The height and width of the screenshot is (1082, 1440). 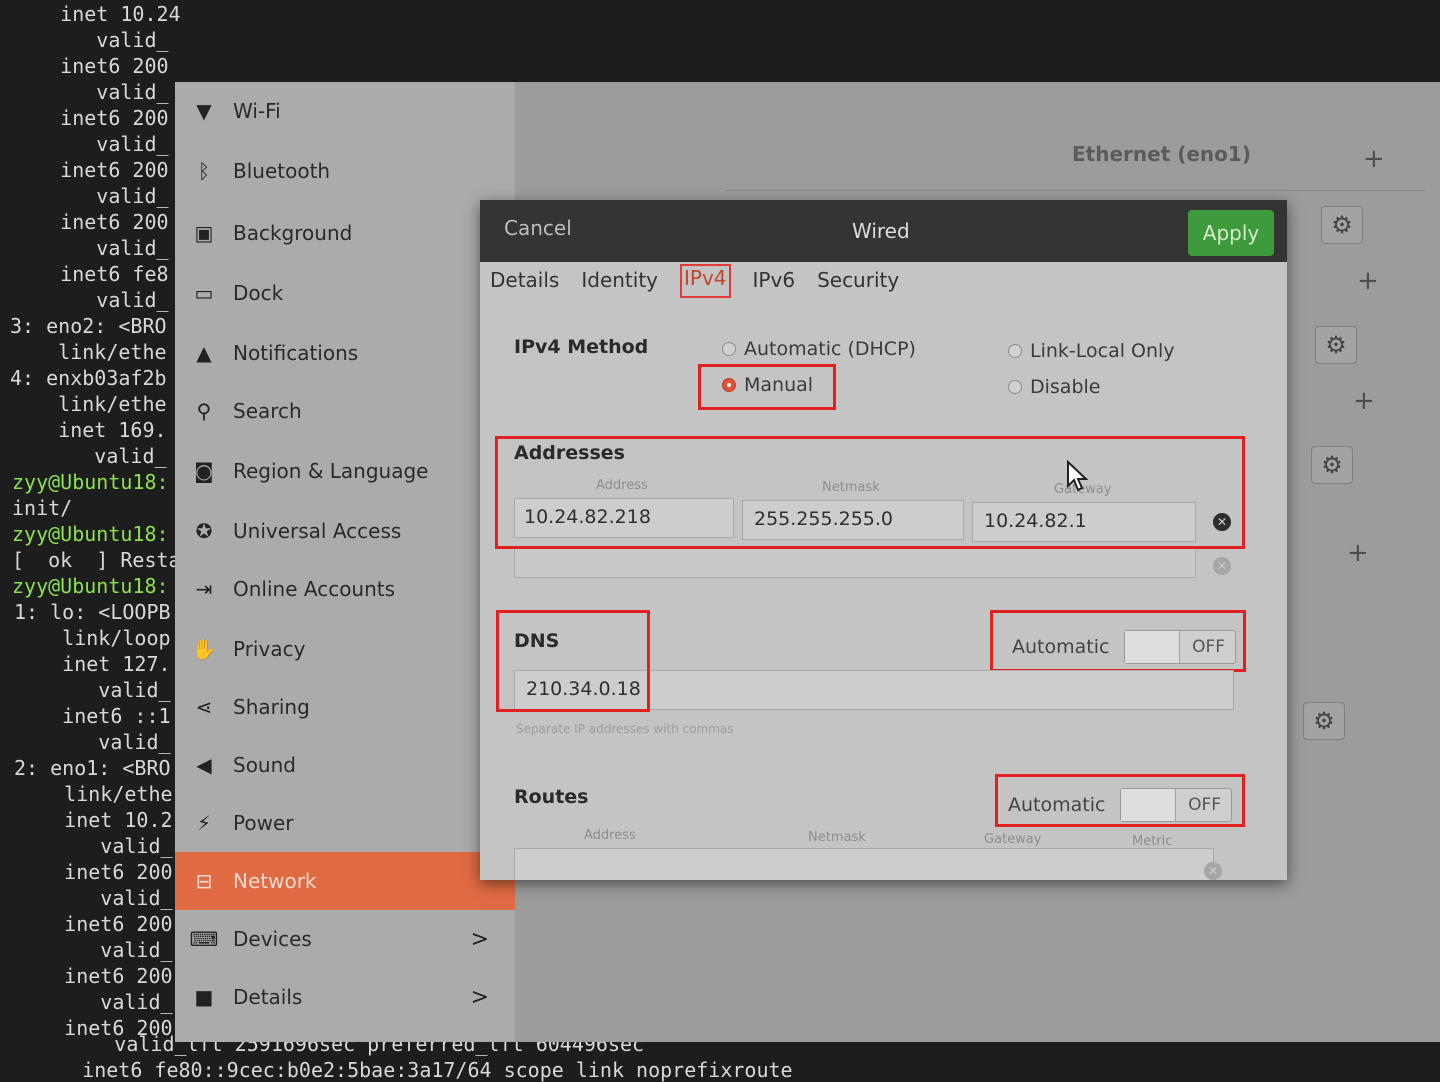 I want to click on sidebar-item-details: ■ Details >, so click(x=345, y=997).